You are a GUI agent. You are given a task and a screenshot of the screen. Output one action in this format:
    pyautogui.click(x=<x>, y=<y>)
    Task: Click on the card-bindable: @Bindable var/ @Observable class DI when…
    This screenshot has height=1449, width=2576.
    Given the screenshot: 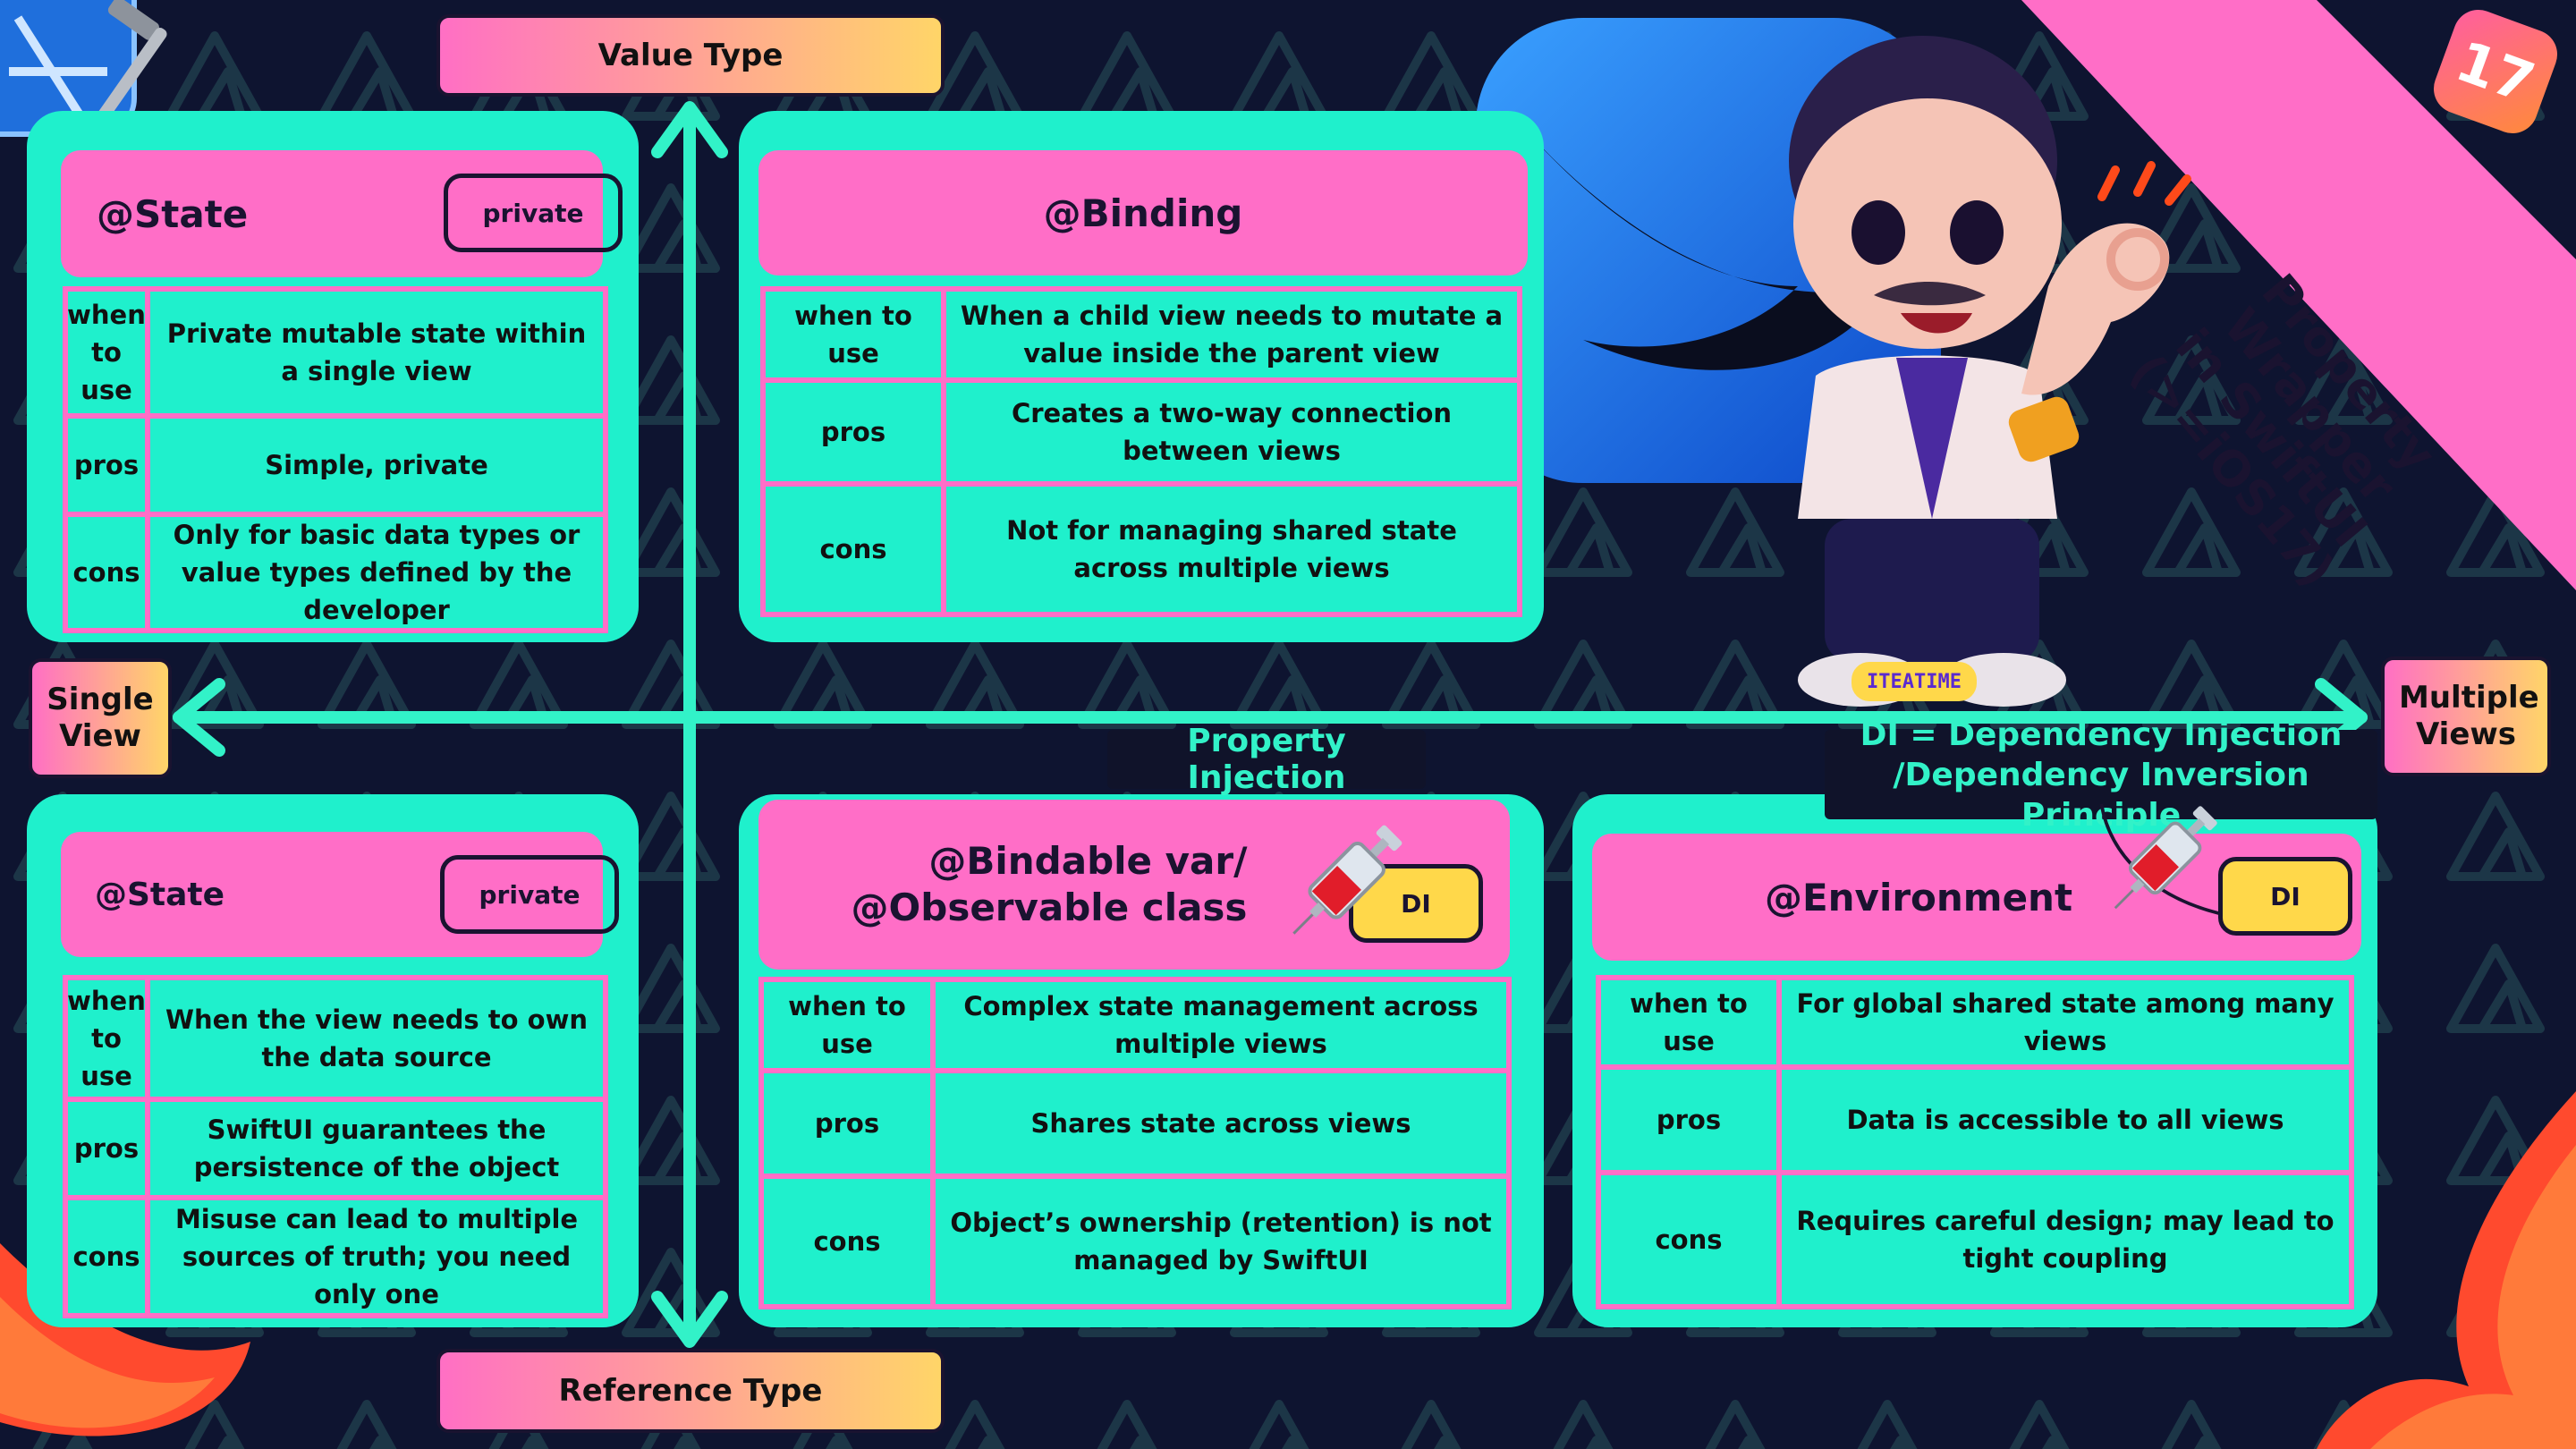 What is the action you would take?
    pyautogui.click(x=1141, y=1060)
    